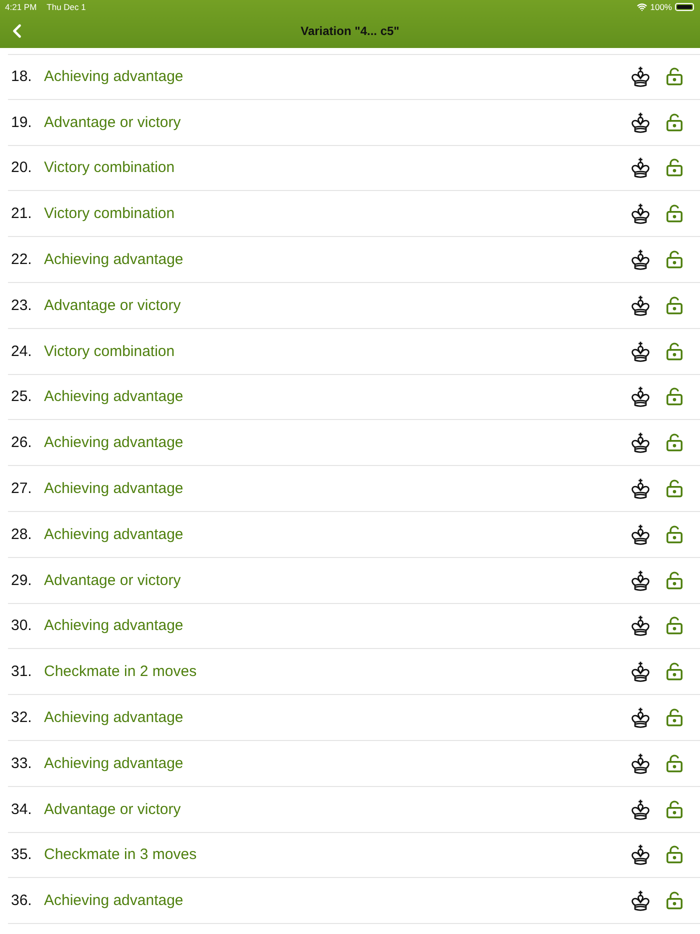 The image size is (700, 934). What do you see at coordinates (354, 718) in the screenshot?
I see `exercise-row: 32. Achieving advantage` at bounding box center [354, 718].